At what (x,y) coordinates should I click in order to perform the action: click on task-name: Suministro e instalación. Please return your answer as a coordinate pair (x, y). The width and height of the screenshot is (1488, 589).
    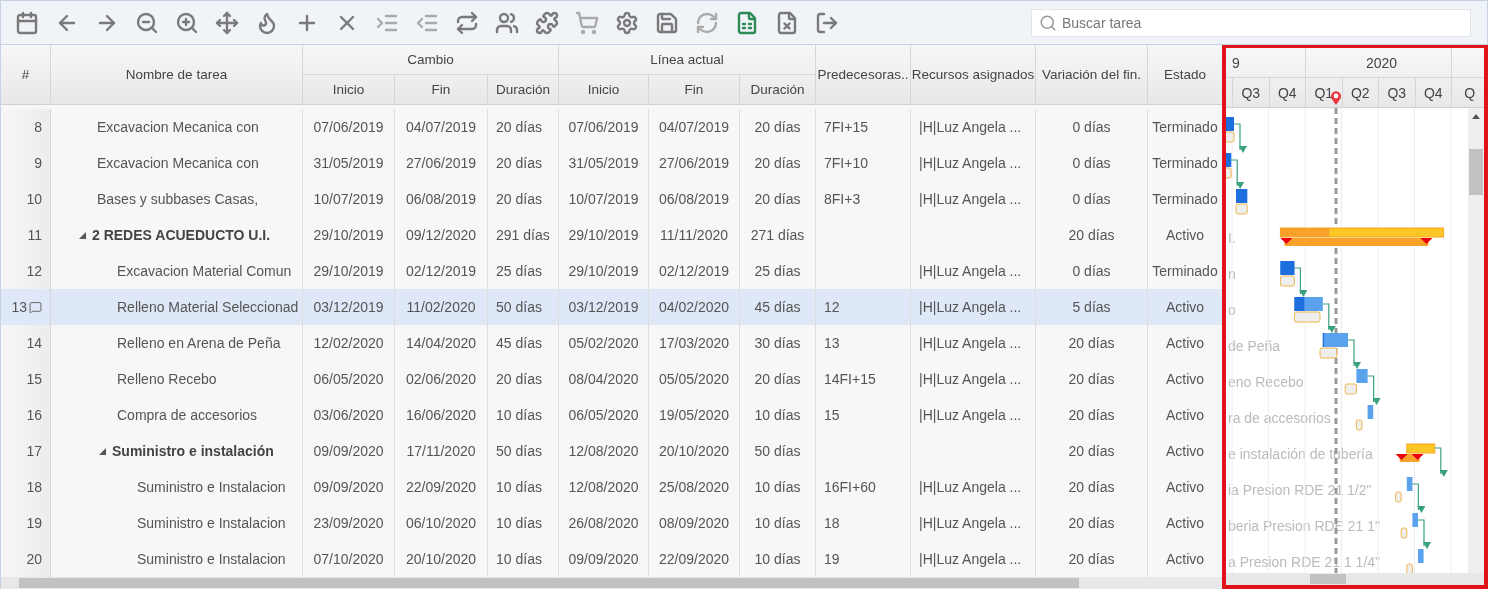
    Looking at the image, I should click on (193, 451).